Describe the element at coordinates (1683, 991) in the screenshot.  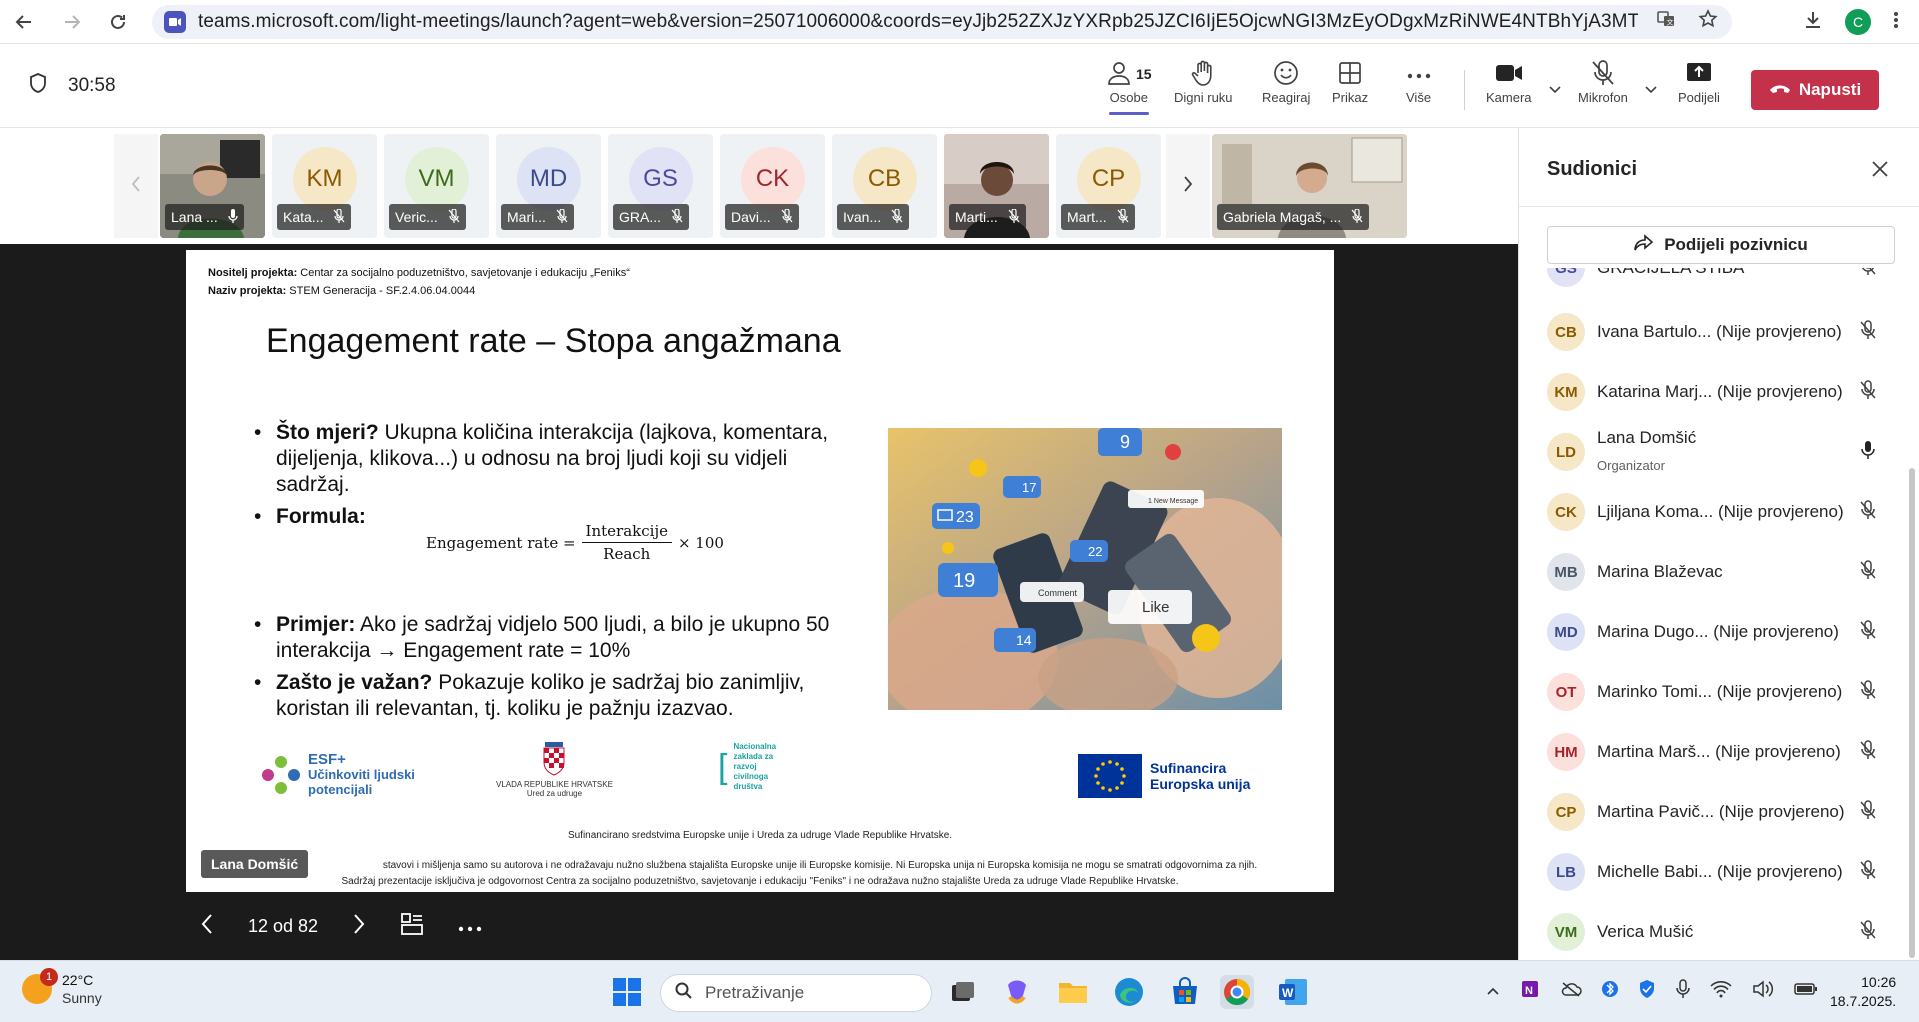
I see `microphone-tray-icon` at that location.